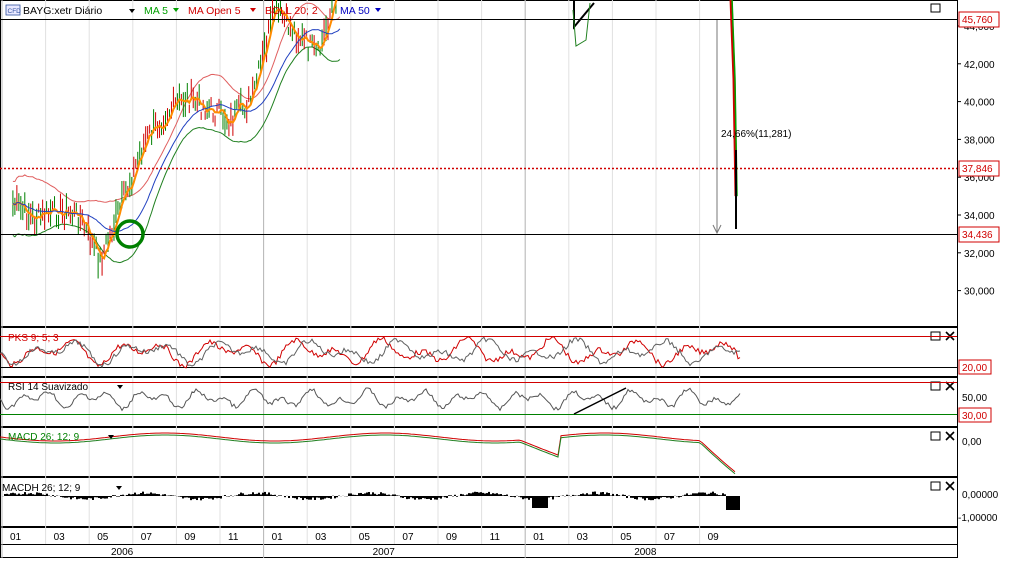  What do you see at coordinates (122, 552) in the screenshot?
I see `year-label: 2006` at bounding box center [122, 552].